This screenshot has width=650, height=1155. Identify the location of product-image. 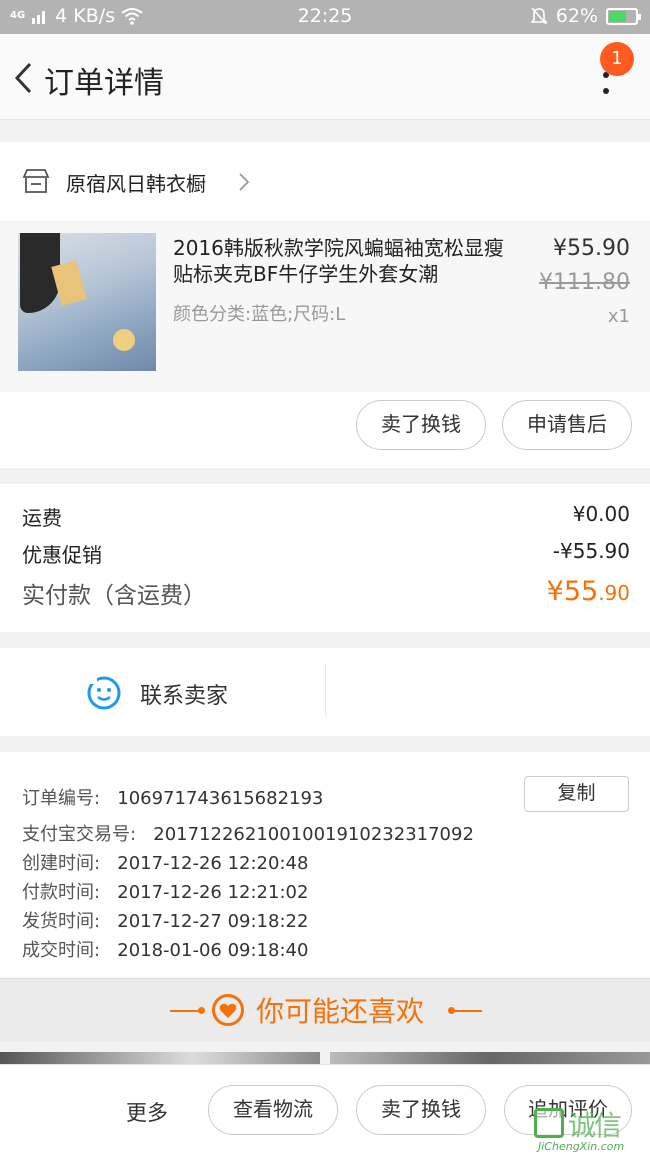
(87, 302).